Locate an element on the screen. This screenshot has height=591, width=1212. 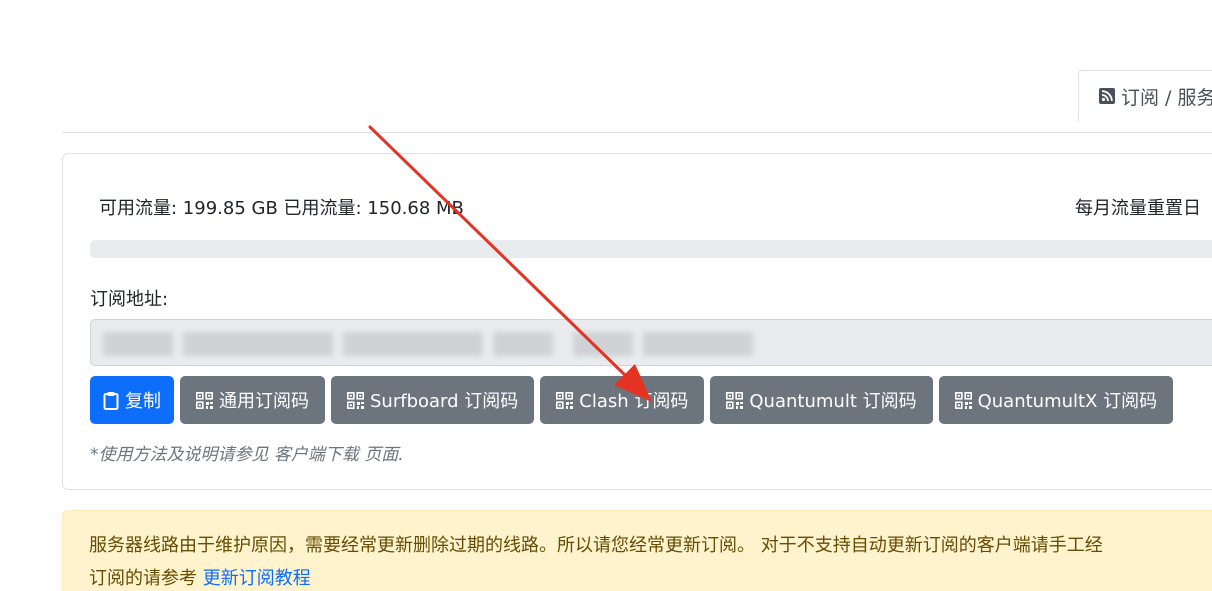
alert-line-2-text: 订阅的请参考 is located at coordinates (146, 578).